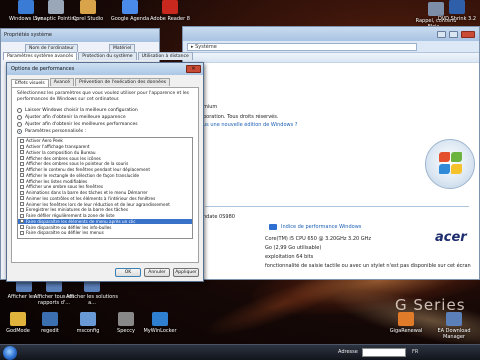 This screenshot has width=480, height=360. What do you see at coordinates (88, 331) in the screenshot?
I see `desktop-icon-label: msconfig` at bounding box center [88, 331].